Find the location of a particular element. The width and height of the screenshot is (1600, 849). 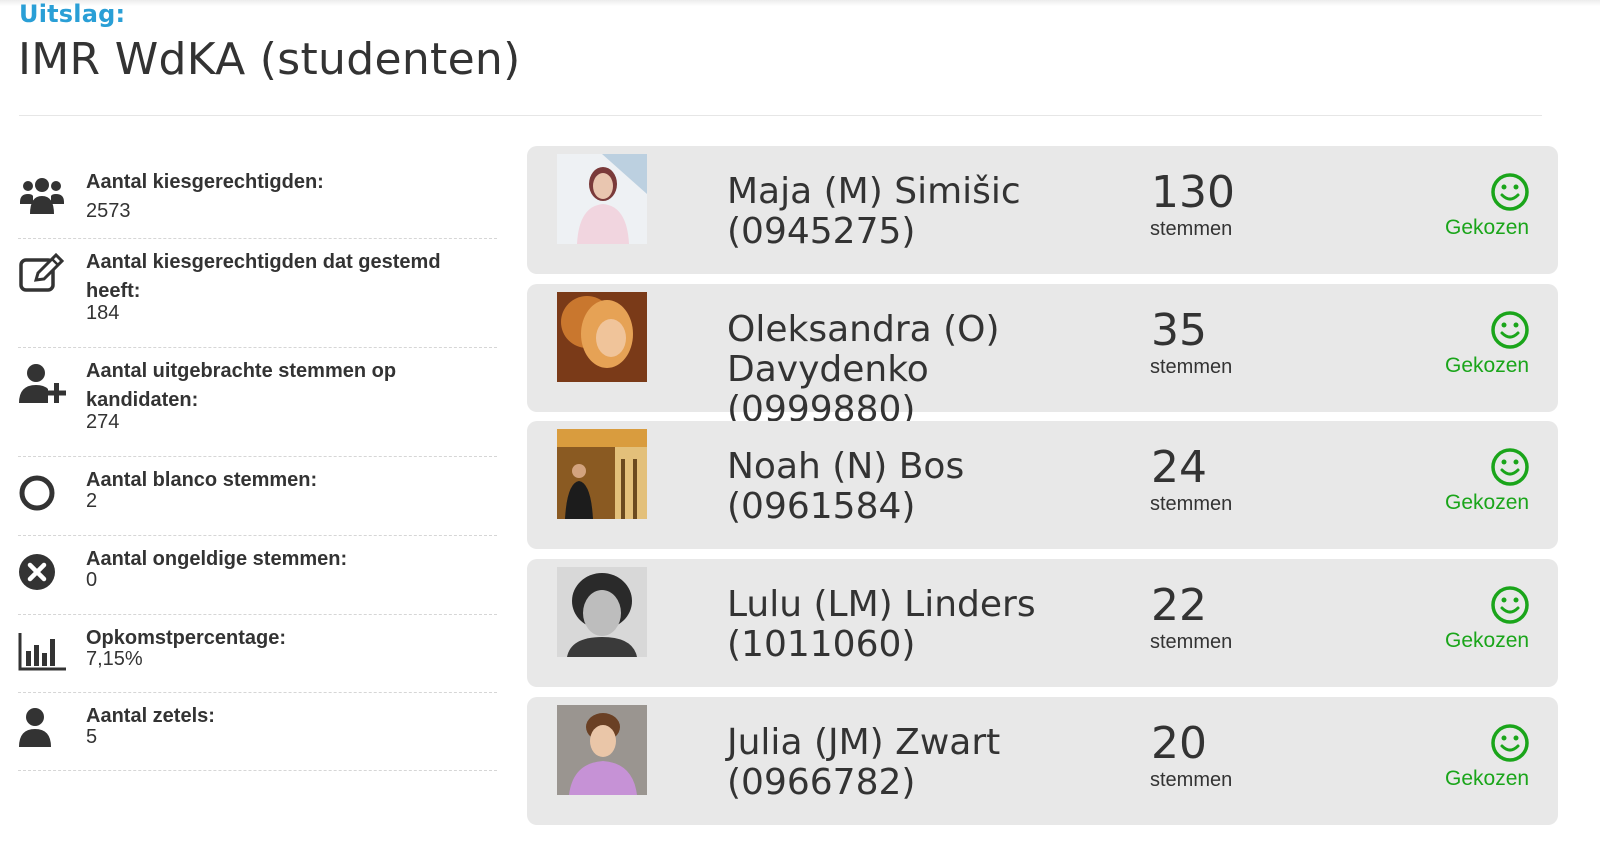

stat-invalid-votes: Aantal ongeldige stemmen: 0 is located at coordinates (257, 575).